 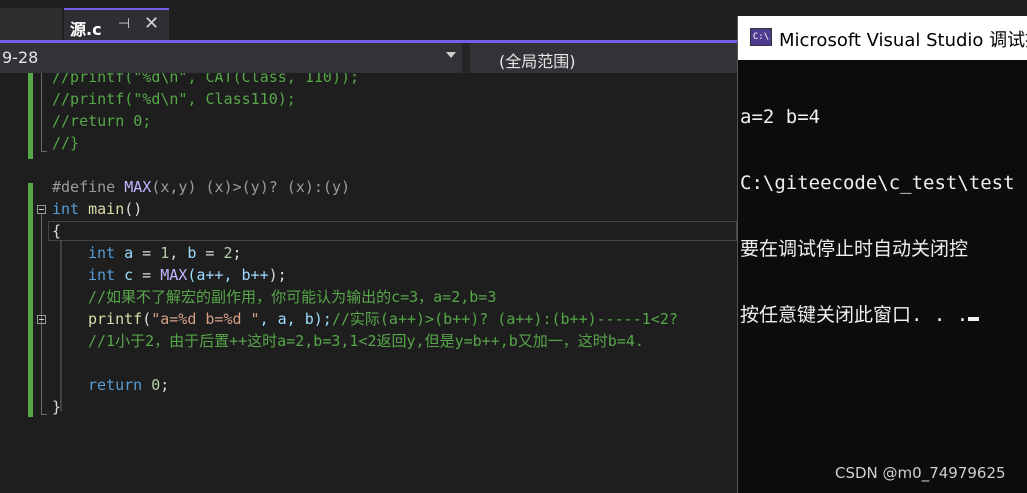 What do you see at coordinates (133, 209) in the screenshot?
I see `punctuation: ()` at bounding box center [133, 209].